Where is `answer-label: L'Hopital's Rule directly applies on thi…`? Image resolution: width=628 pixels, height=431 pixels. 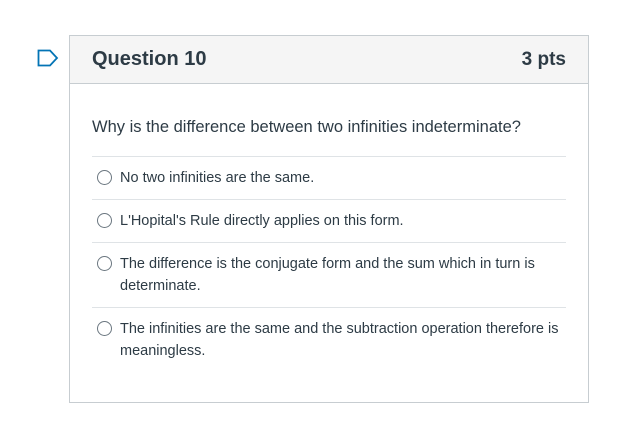
answer-label: L'Hopital's Rule directly applies on thi… is located at coordinates (262, 221).